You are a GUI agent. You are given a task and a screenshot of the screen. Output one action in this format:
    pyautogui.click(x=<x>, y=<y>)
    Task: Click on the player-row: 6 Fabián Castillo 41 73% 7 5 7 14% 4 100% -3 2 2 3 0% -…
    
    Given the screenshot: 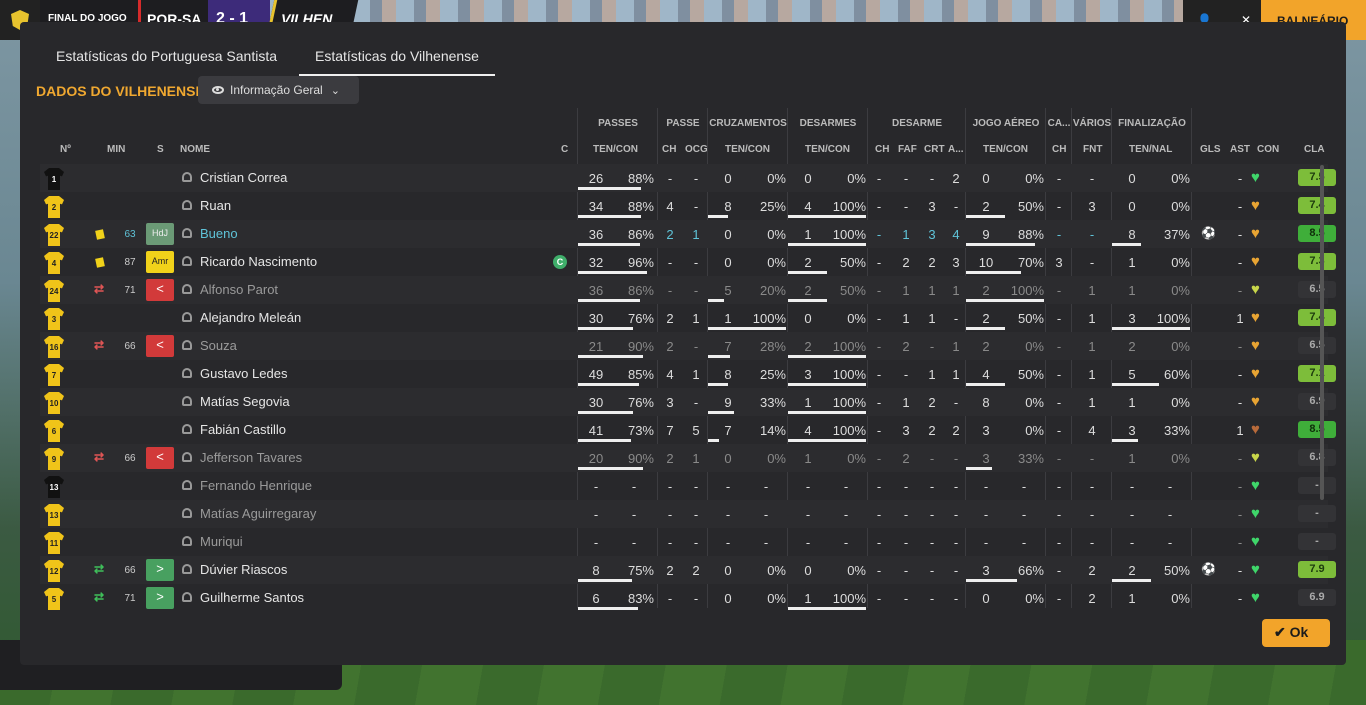 What is the action you would take?
    pyautogui.click(x=688, y=430)
    